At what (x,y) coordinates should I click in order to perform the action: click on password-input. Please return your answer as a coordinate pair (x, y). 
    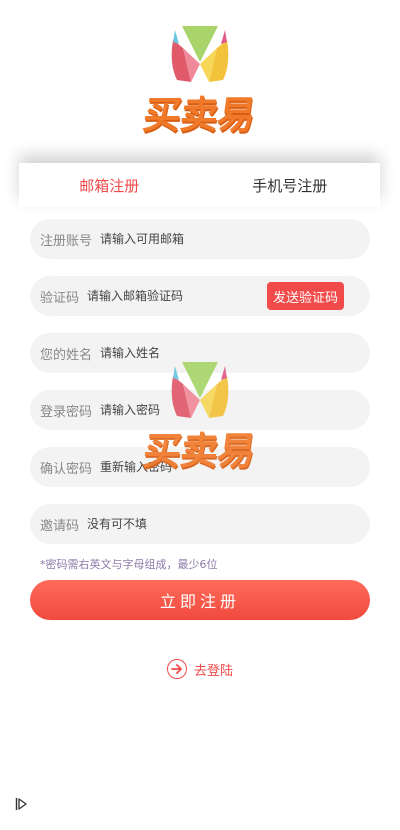
    Looking at the image, I should click on (235, 410).